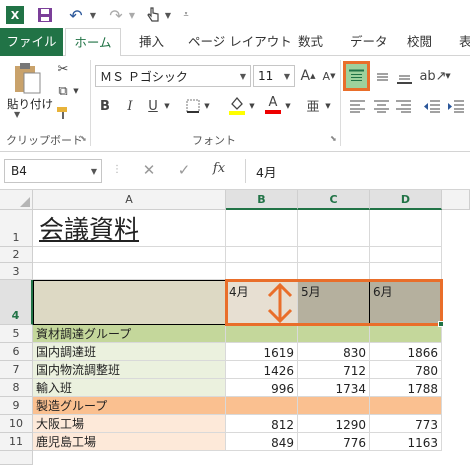 The width and height of the screenshot is (470, 465). What do you see at coordinates (129, 424) in the screenshot?
I see `cell-a10: 大阪工場` at bounding box center [129, 424].